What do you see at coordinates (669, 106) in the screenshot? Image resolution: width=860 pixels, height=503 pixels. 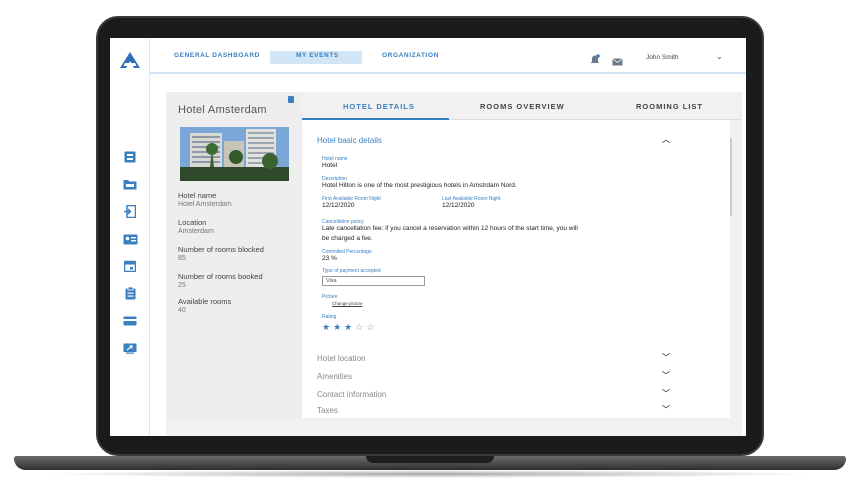 I see `tab-rooming-list: ROOMING LIST` at bounding box center [669, 106].